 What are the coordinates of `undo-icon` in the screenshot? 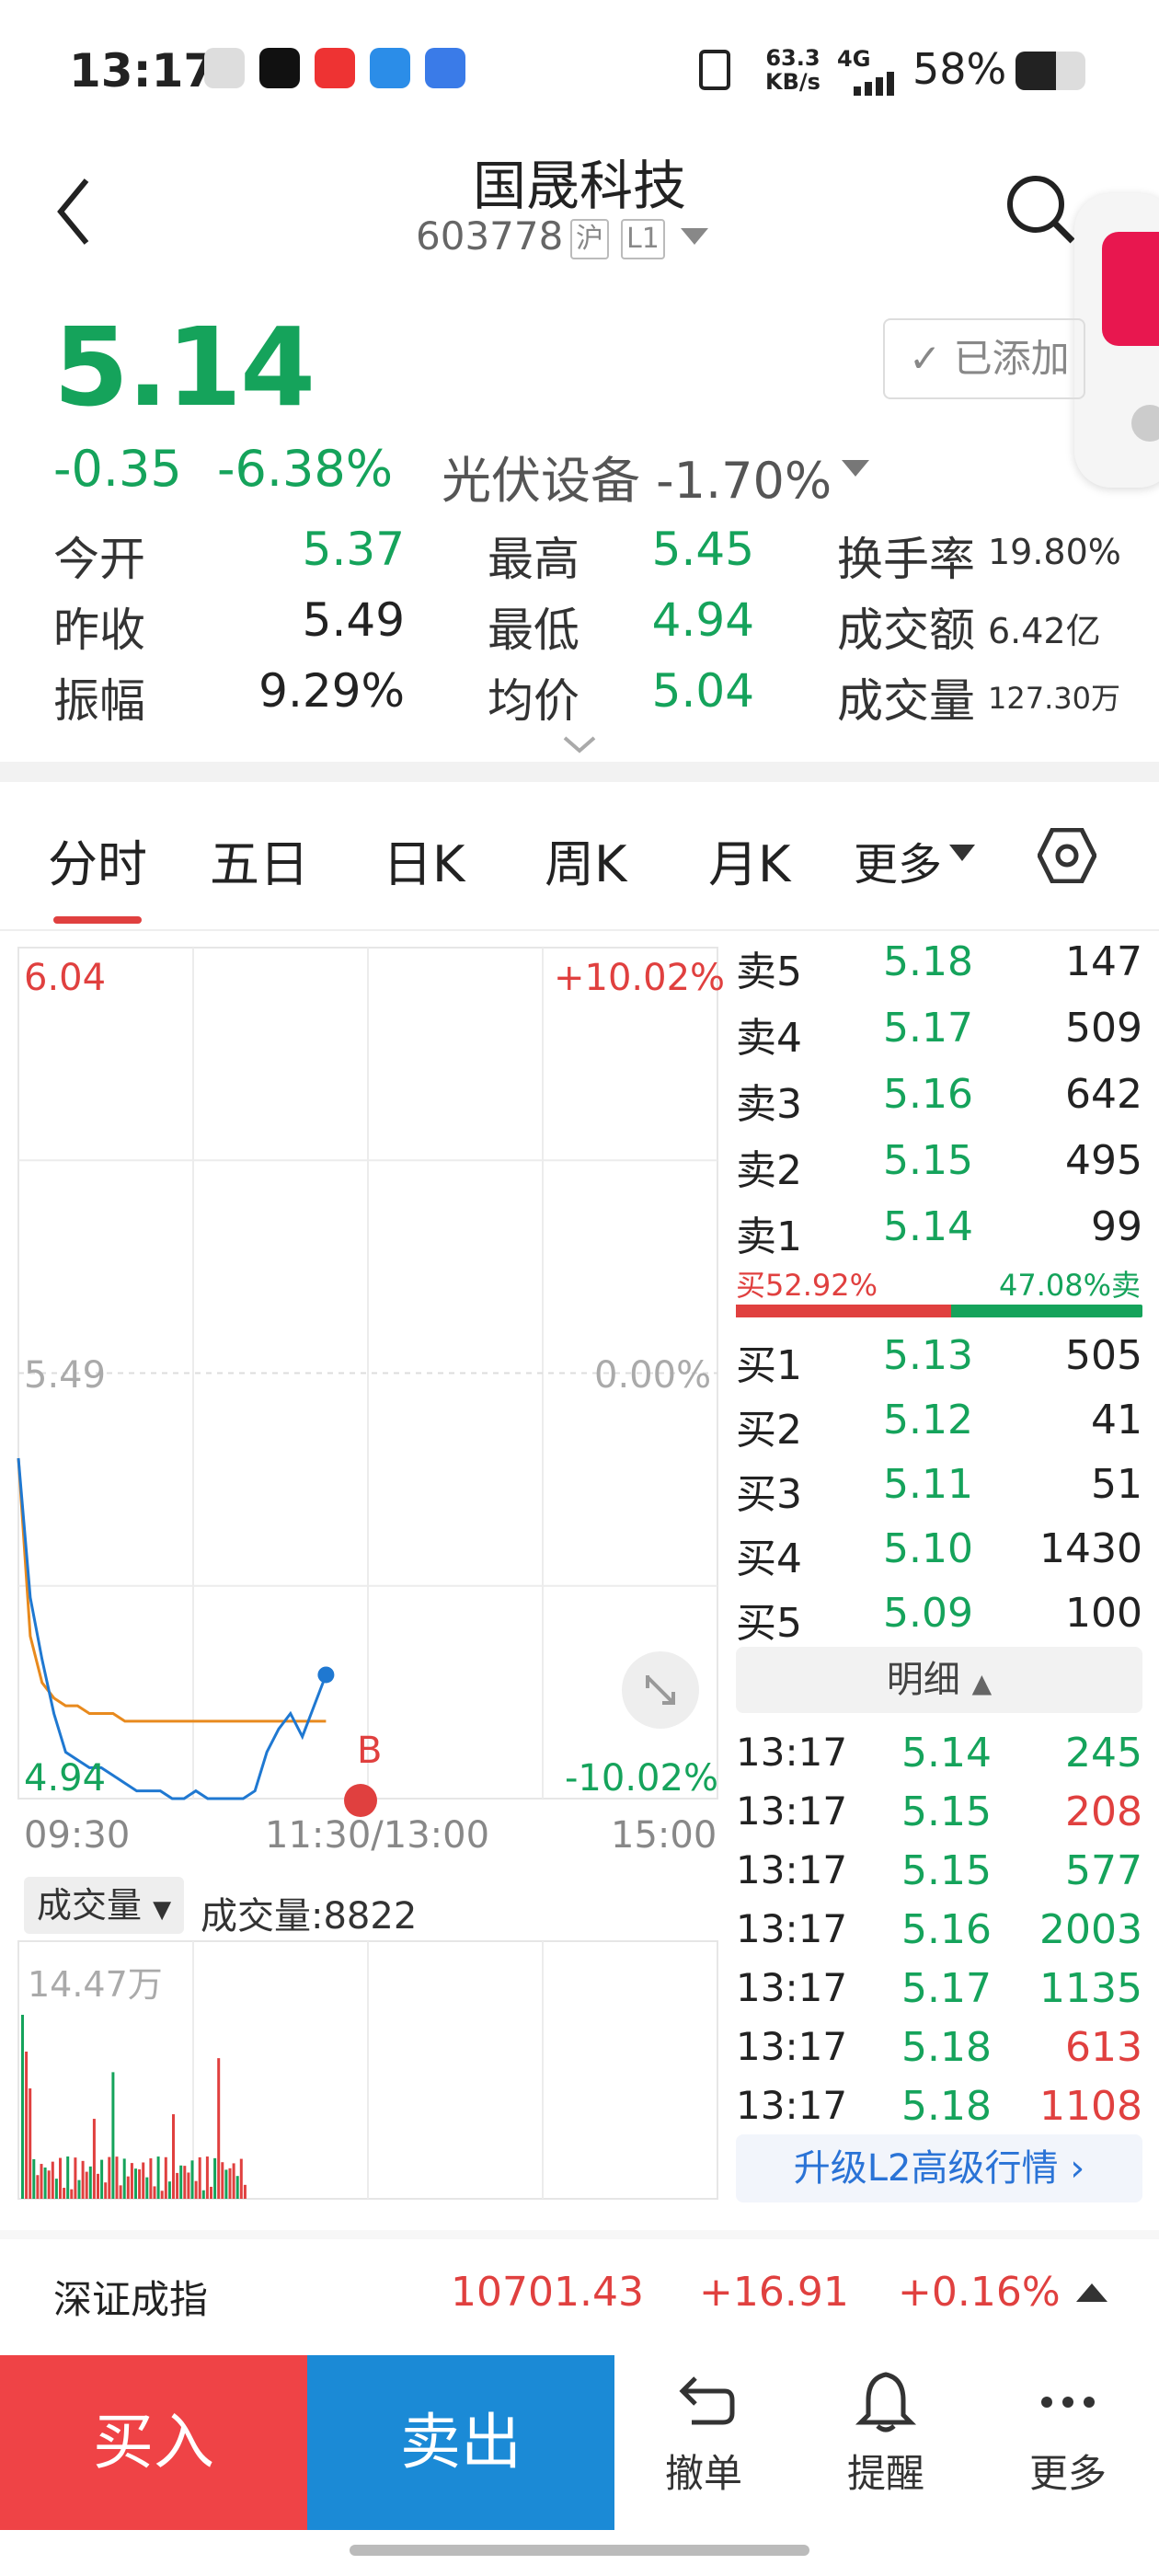 It's located at (707, 2400).